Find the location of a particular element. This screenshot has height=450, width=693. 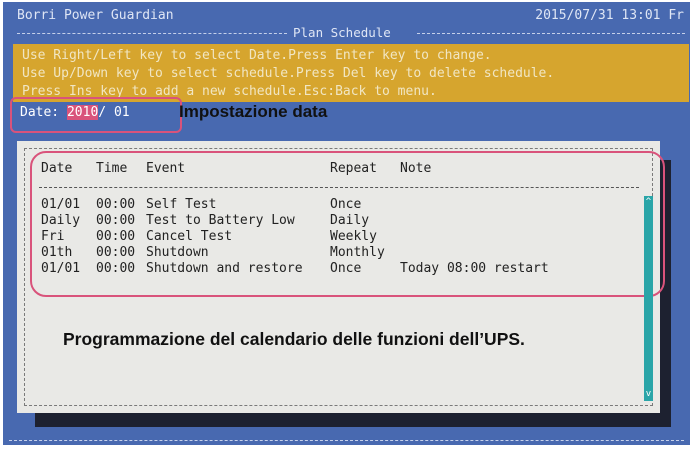

section-title: Plan Schedule is located at coordinates (342, 32).